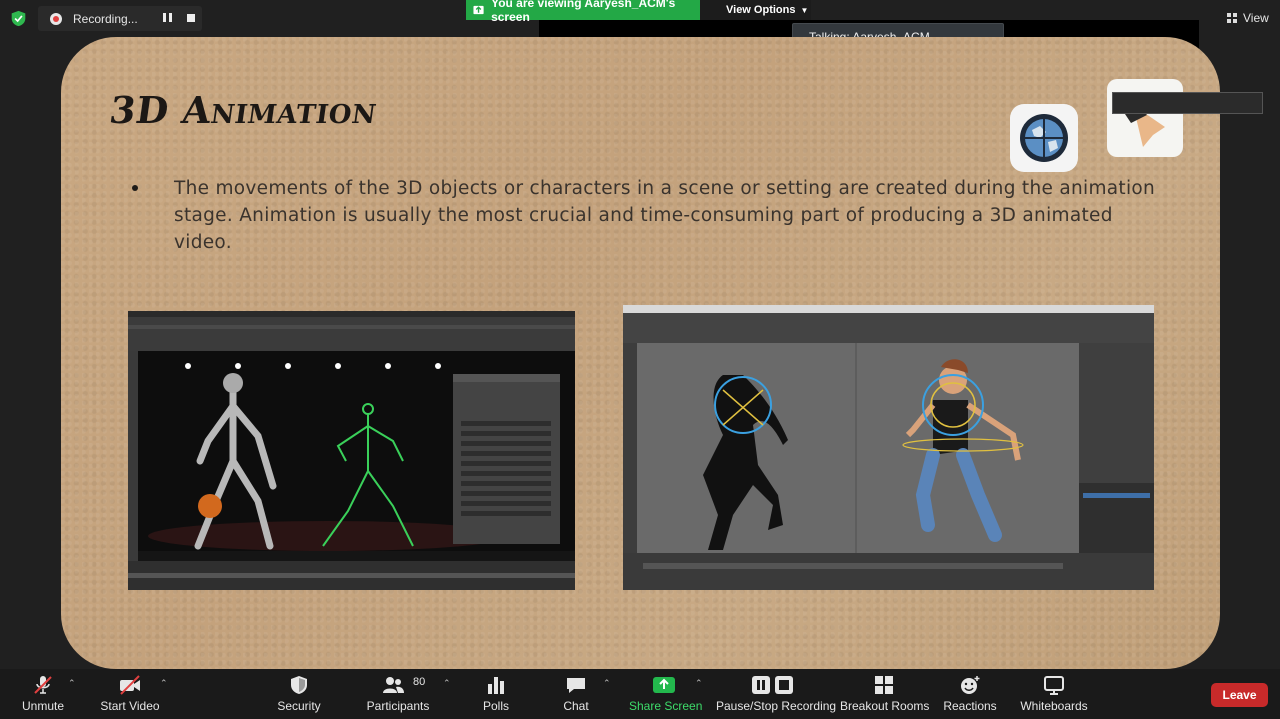 This screenshot has width=1280, height=719. I want to click on start-video-button: Start Video, so click(130, 694).